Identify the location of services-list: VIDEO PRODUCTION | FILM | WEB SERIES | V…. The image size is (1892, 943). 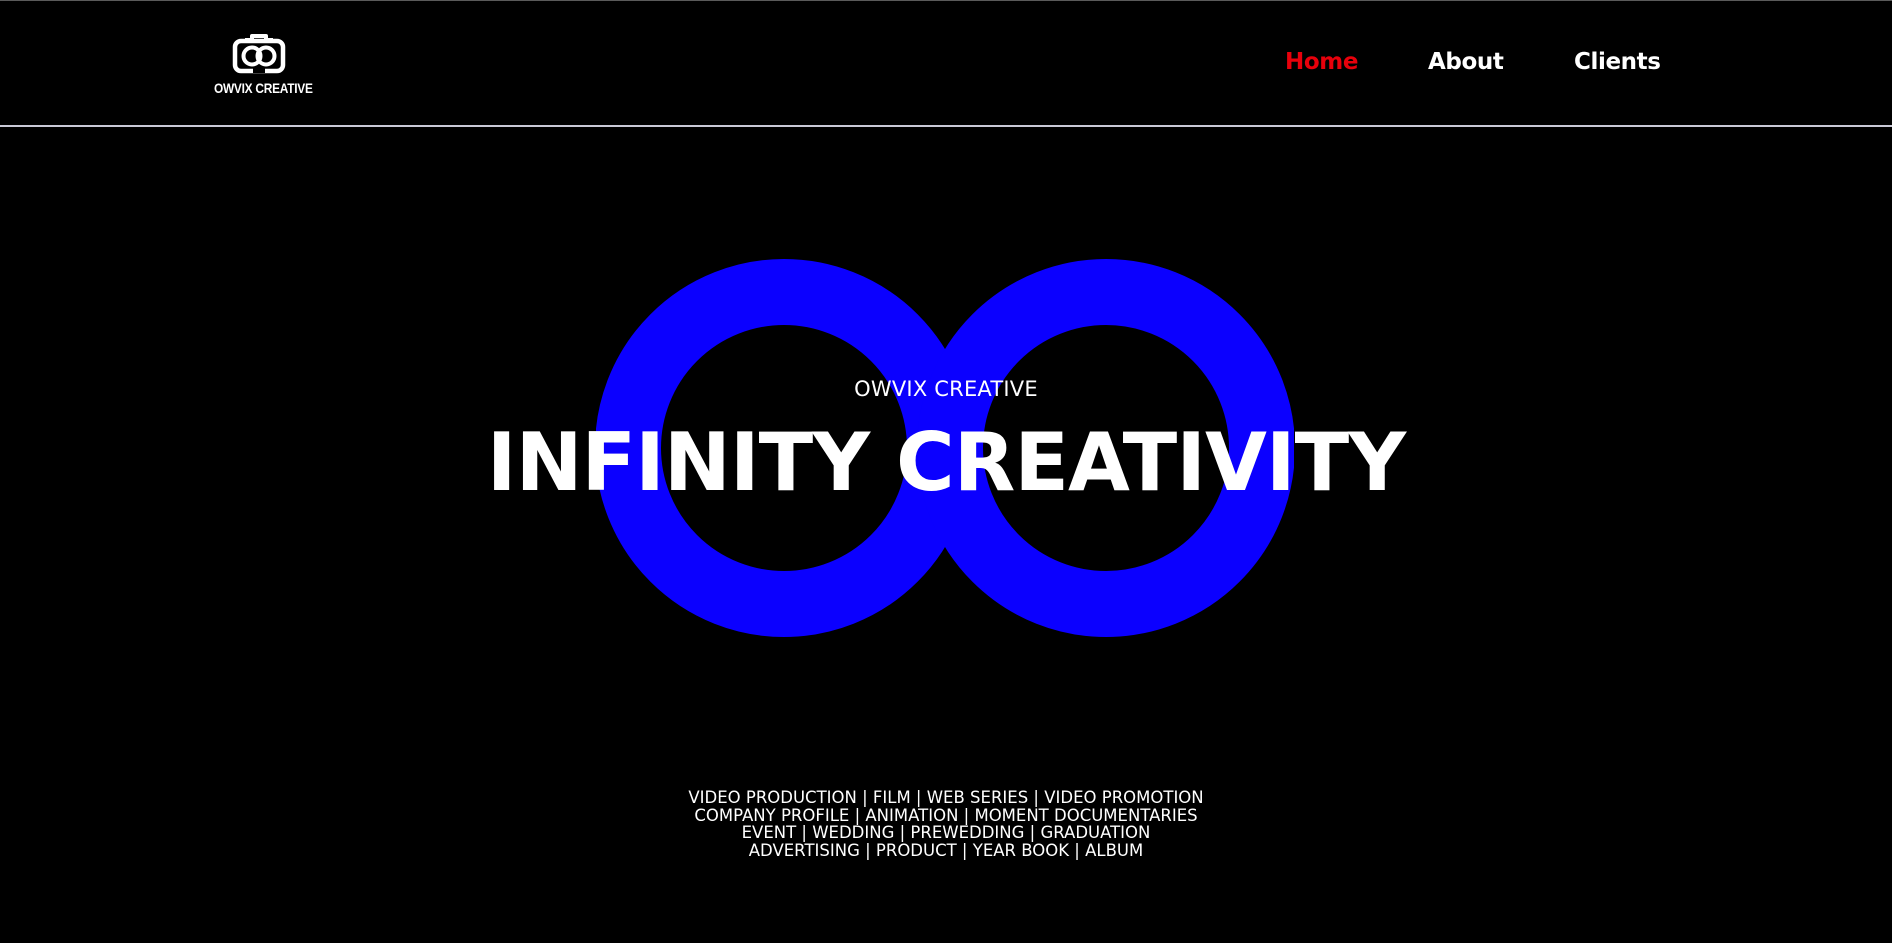
(946, 824).